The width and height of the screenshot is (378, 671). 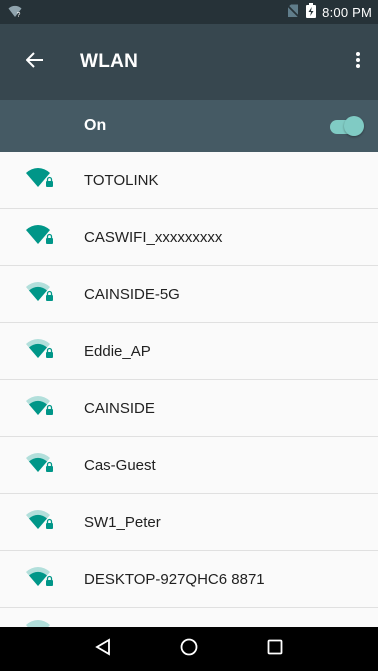 I want to click on app-bar: WLAN, so click(x=189, y=62).